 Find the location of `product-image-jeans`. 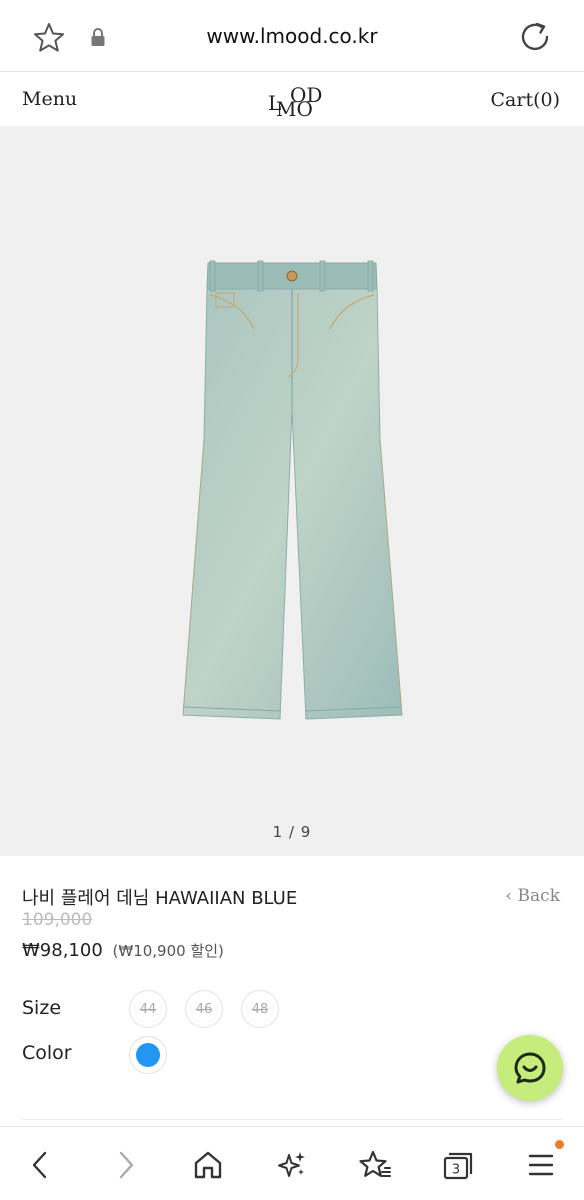

product-image-jeans is located at coordinates (292, 490).